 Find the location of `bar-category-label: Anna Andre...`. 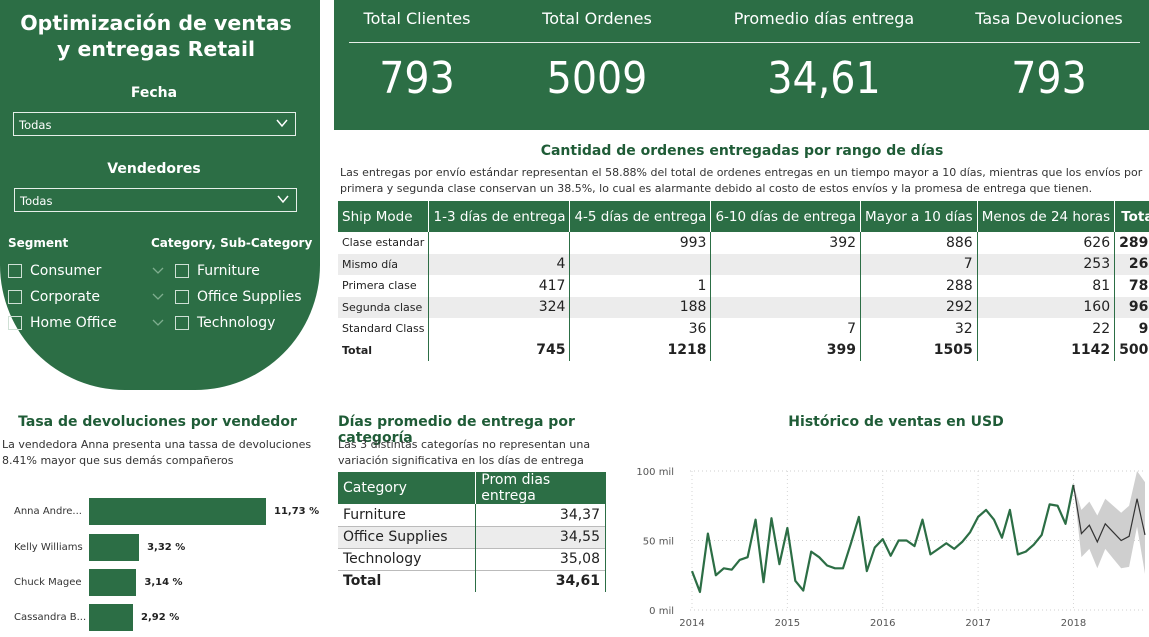

bar-category-label: Anna Andre... is located at coordinates (48, 511).